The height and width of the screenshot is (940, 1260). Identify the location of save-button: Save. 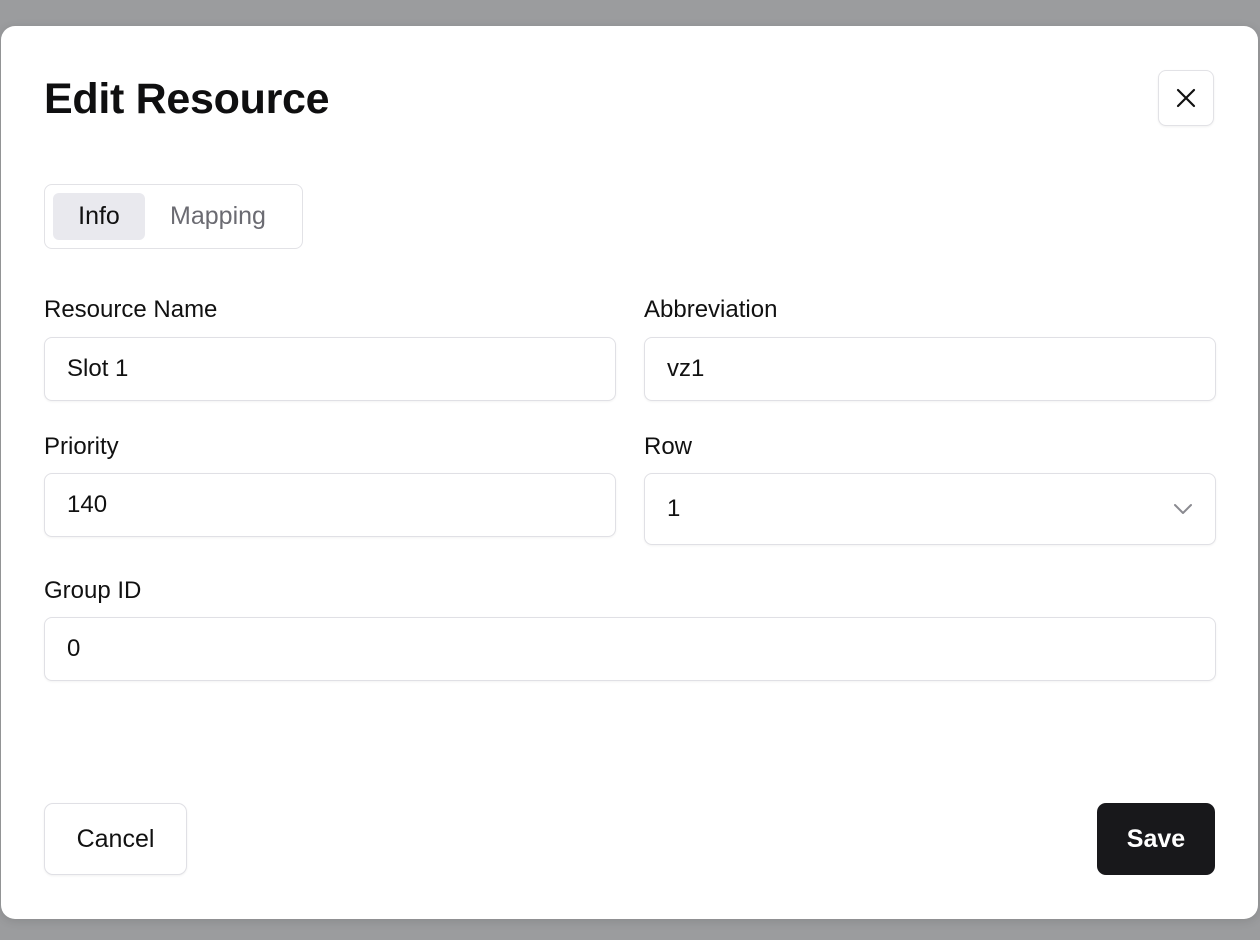
(1156, 839).